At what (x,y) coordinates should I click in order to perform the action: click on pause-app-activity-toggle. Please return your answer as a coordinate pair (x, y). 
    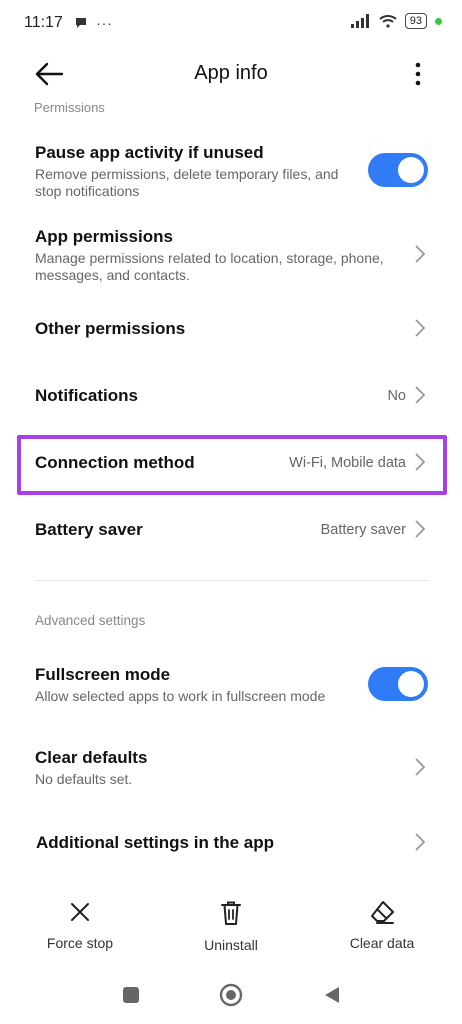
    Looking at the image, I should click on (398, 170).